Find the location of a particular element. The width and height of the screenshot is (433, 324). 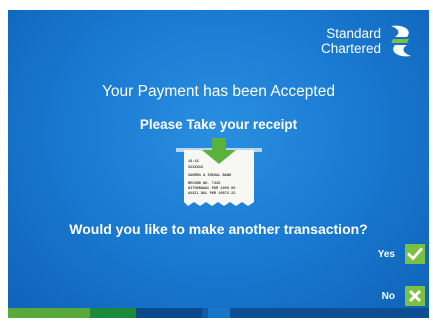

footer-color-bar is located at coordinates (218, 313).